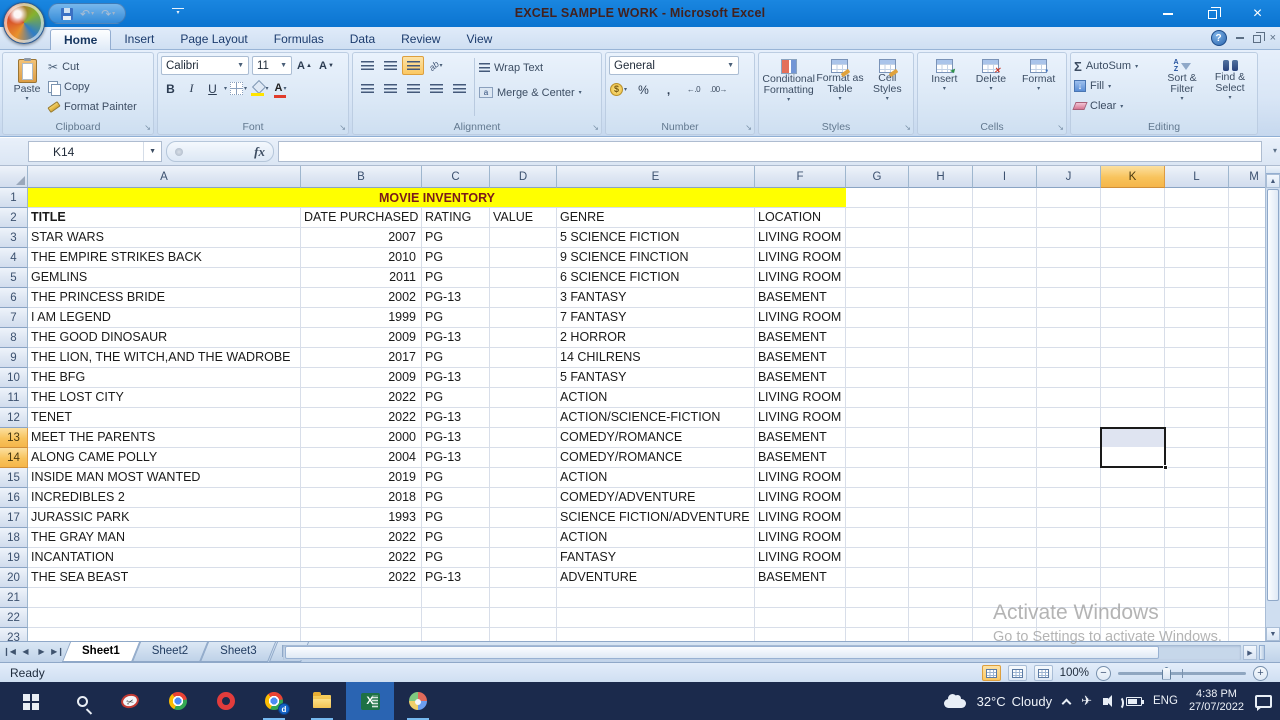 The width and height of the screenshot is (1280, 720). Describe the element at coordinates (1273, 170) in the screenshot. I see `vertical-split-handle` at that location.